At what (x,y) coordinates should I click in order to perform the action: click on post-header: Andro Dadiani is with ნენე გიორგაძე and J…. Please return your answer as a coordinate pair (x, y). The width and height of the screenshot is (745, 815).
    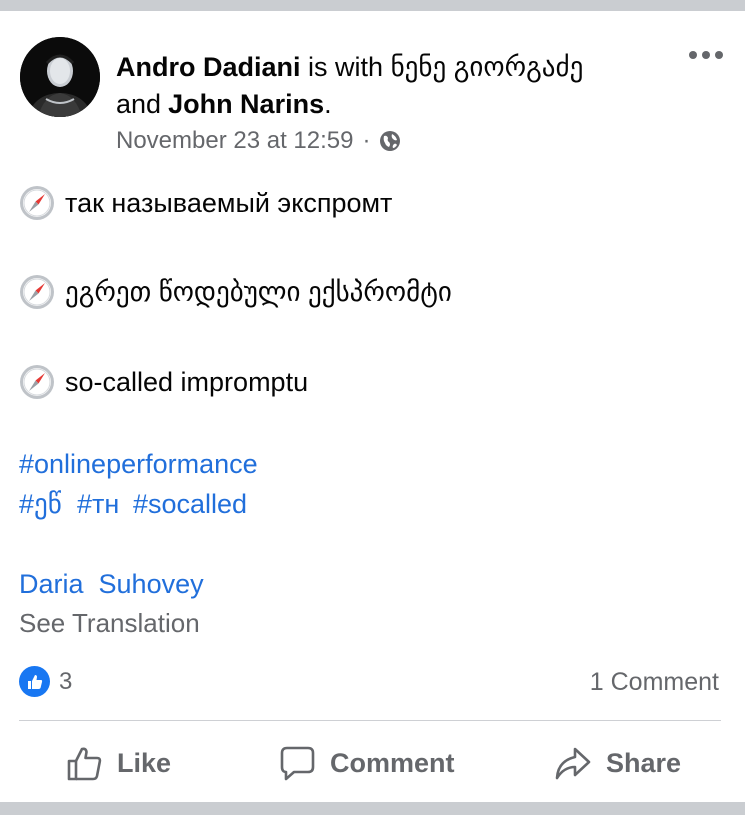
    Looking at the image, I should click on (386, 86).